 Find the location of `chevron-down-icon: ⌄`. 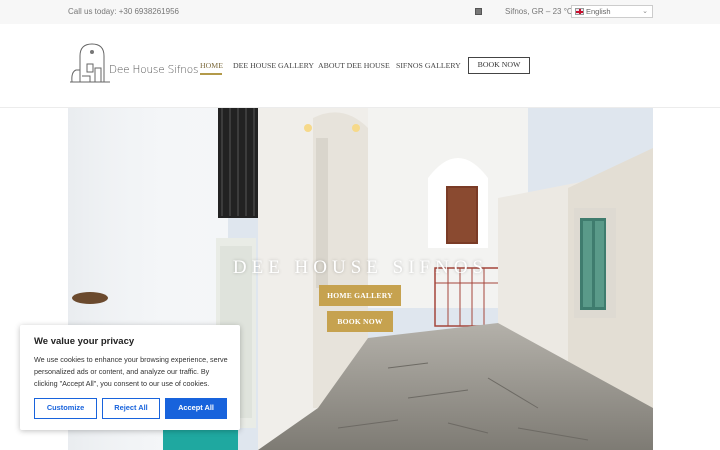

chevron-down-icon: ⌄ is located at coordinates (645, 11).